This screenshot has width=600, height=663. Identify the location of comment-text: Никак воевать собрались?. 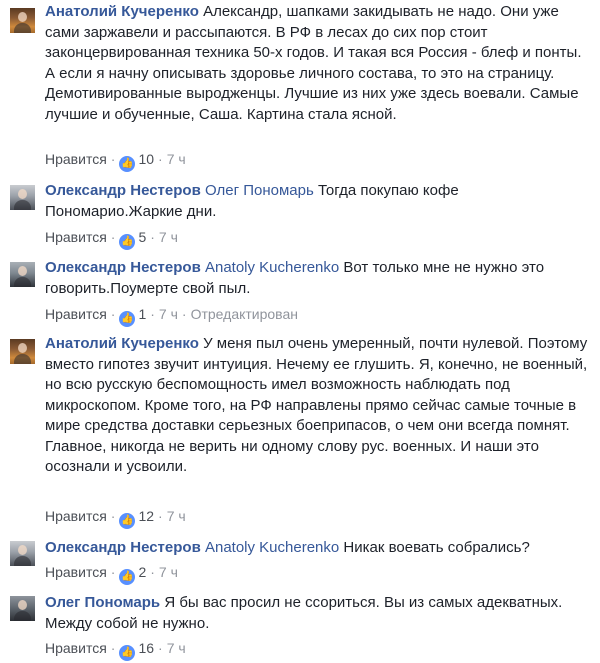
(436, 547).